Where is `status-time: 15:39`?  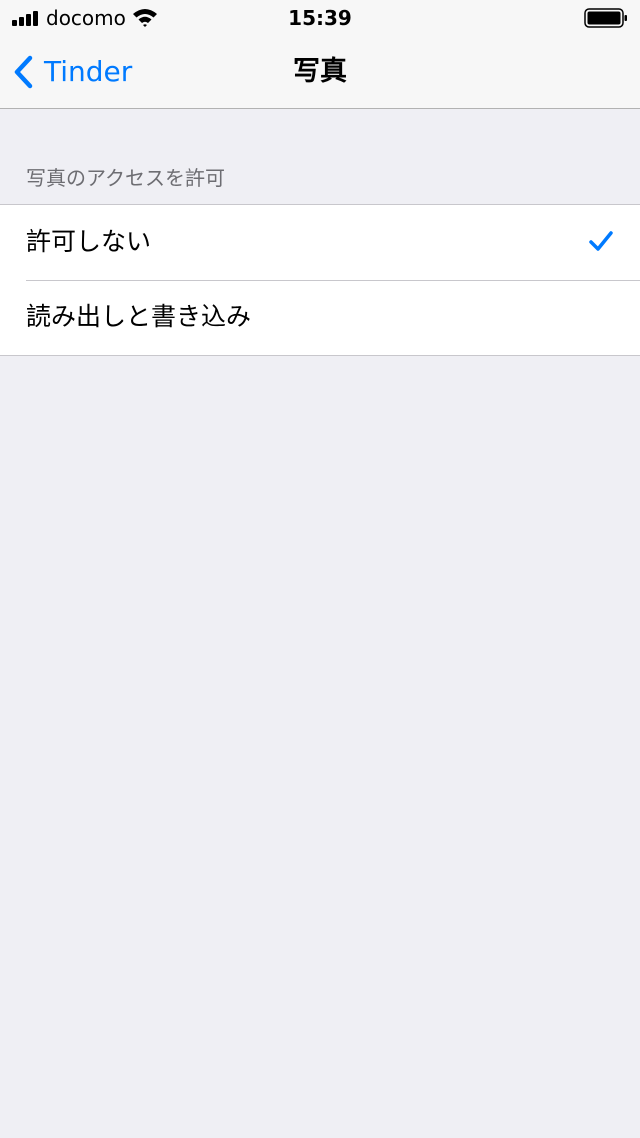
status-time: 15:39 is located at coordinates (320, 18).